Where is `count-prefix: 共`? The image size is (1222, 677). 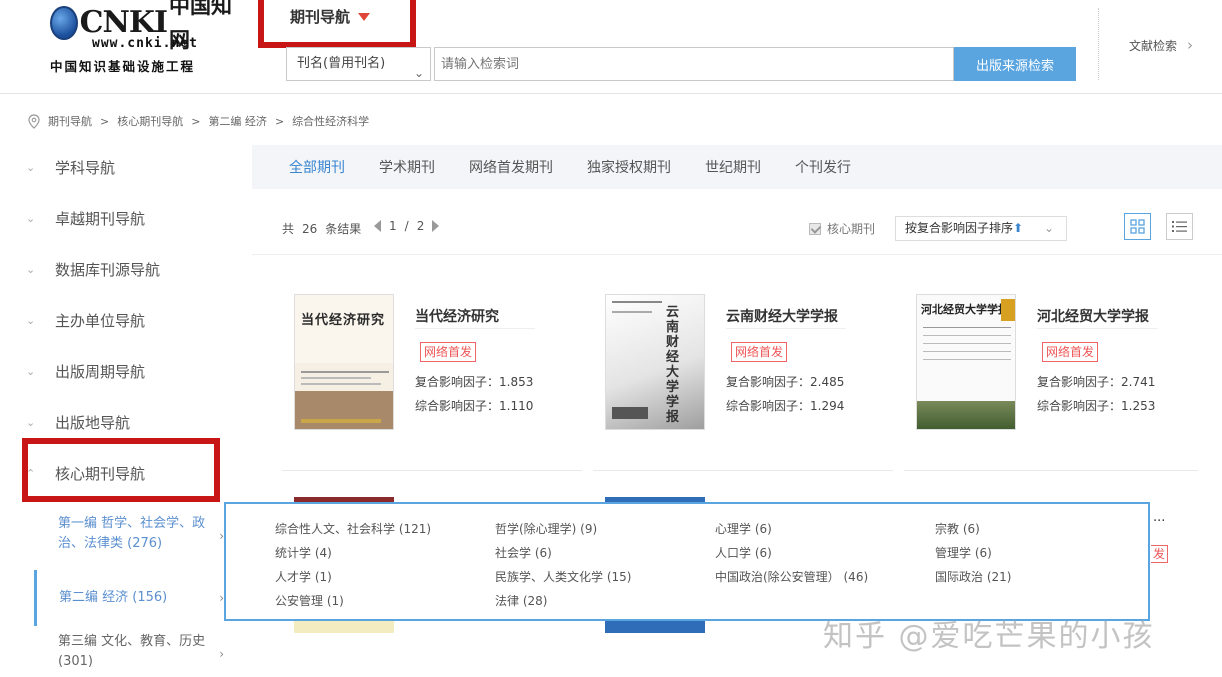
count-prefix: 共 is located at coordinates (288, 229).